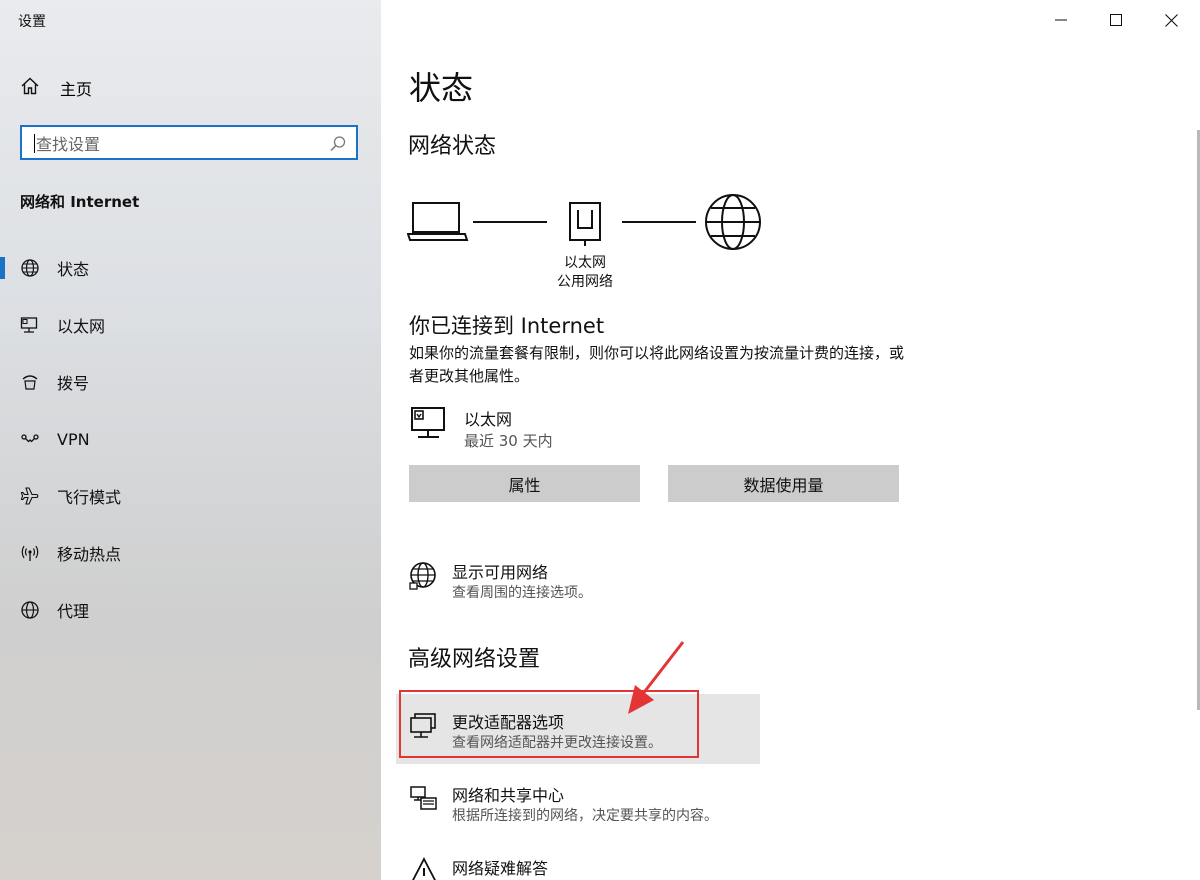 The image size is (1200, 880). What do you see at coordinates (80, 202) in the screenshot?
I see `section-heading: 网络和 Internet` at bounding box center [80, 202].